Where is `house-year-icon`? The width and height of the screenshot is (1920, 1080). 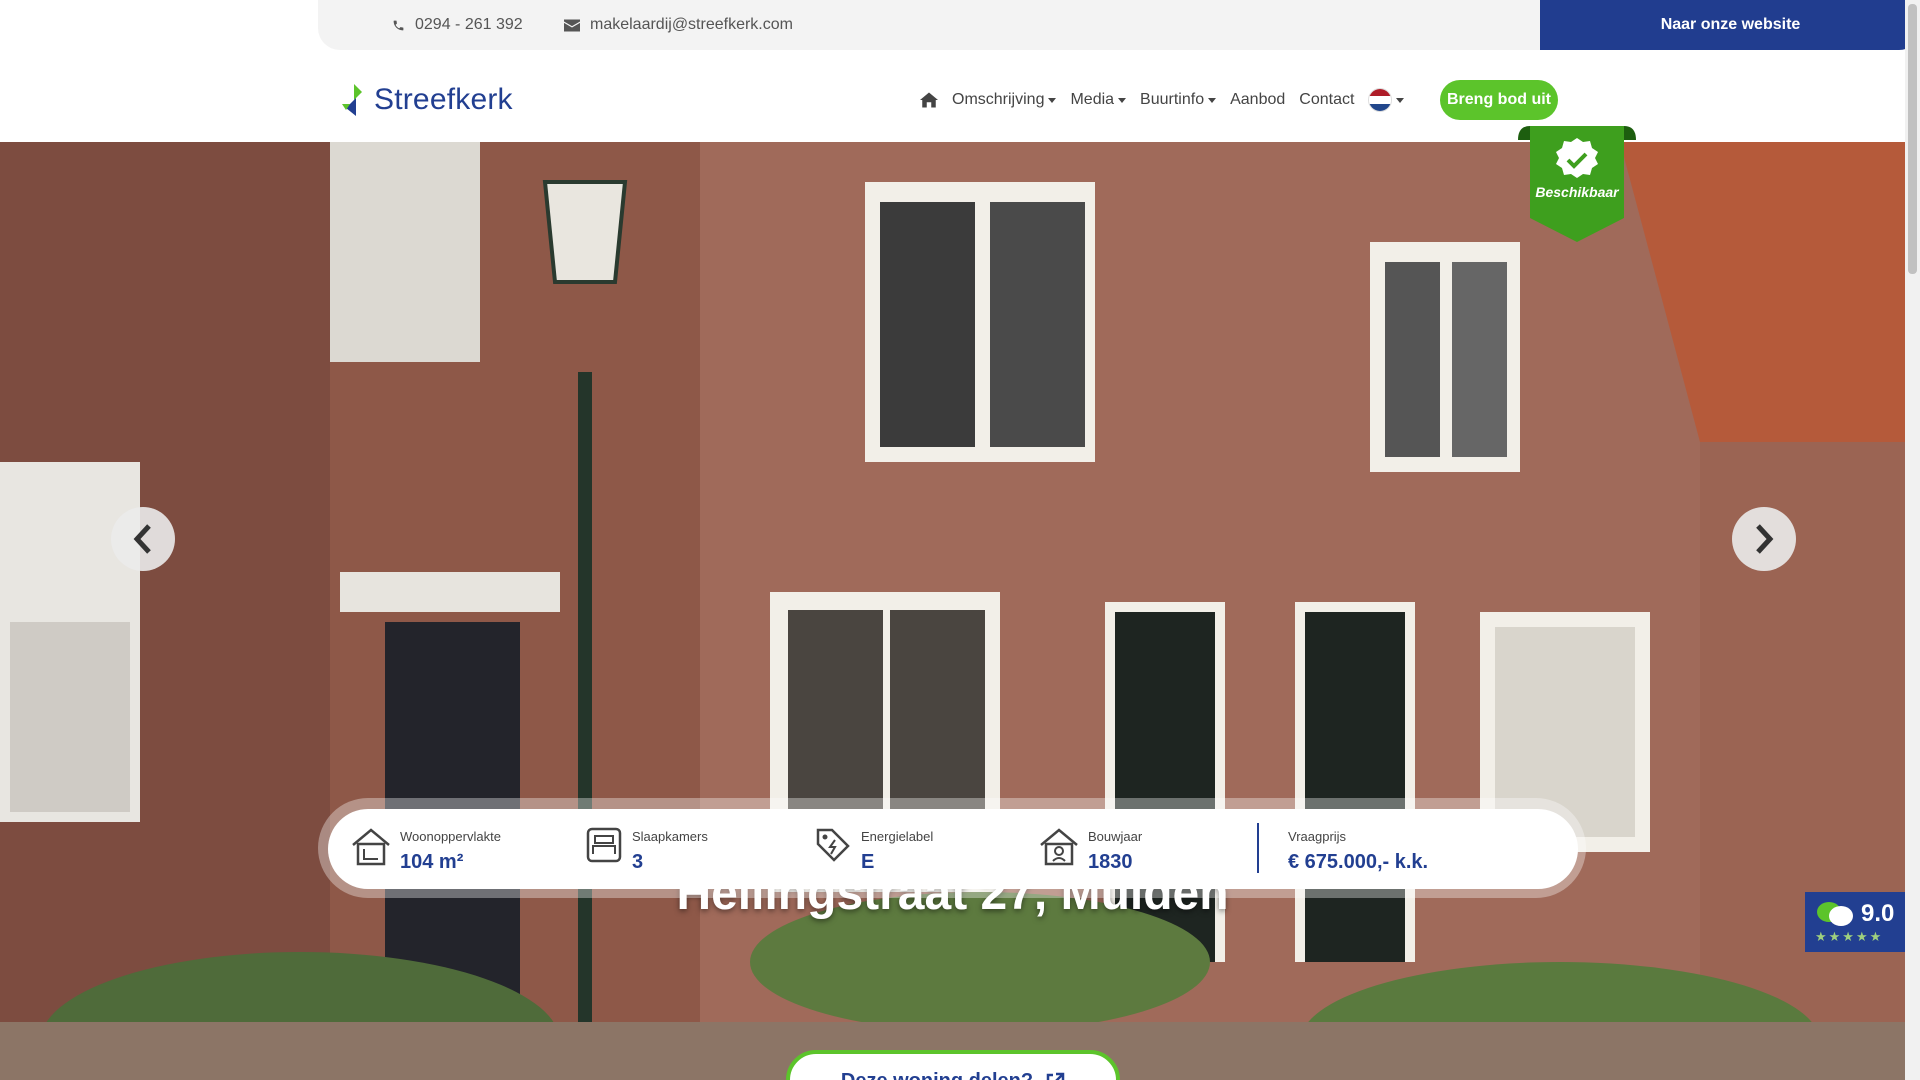 house-year-icon is located at coordinates (1059, 847).